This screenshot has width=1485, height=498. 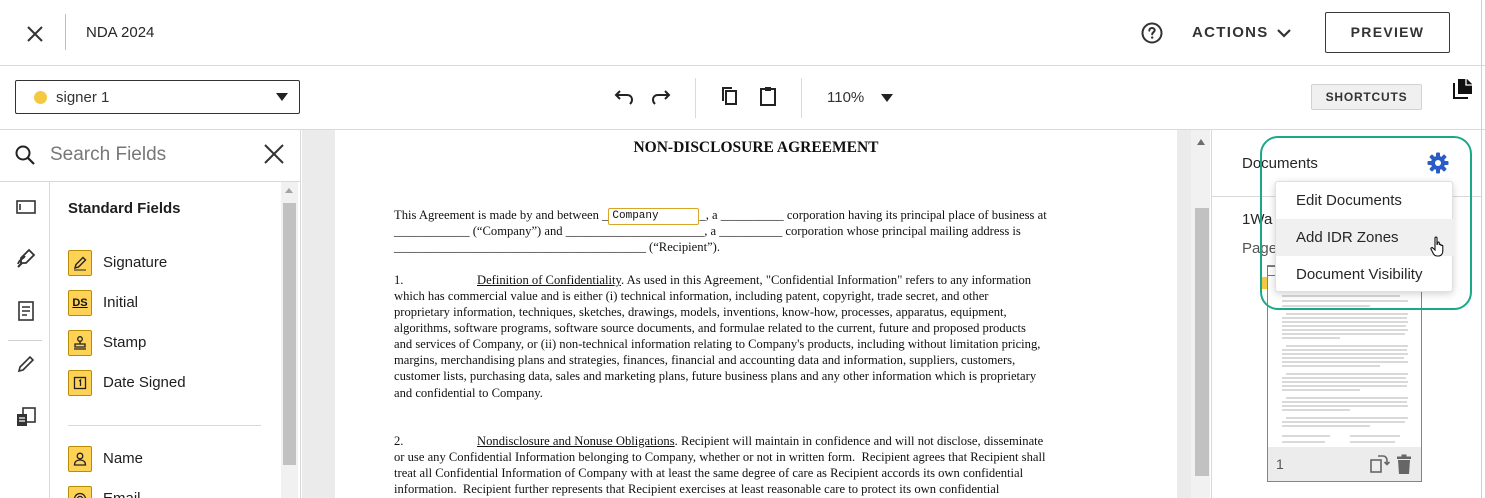 I want to click on pages-label: Page, so click(x=1260, y=248).